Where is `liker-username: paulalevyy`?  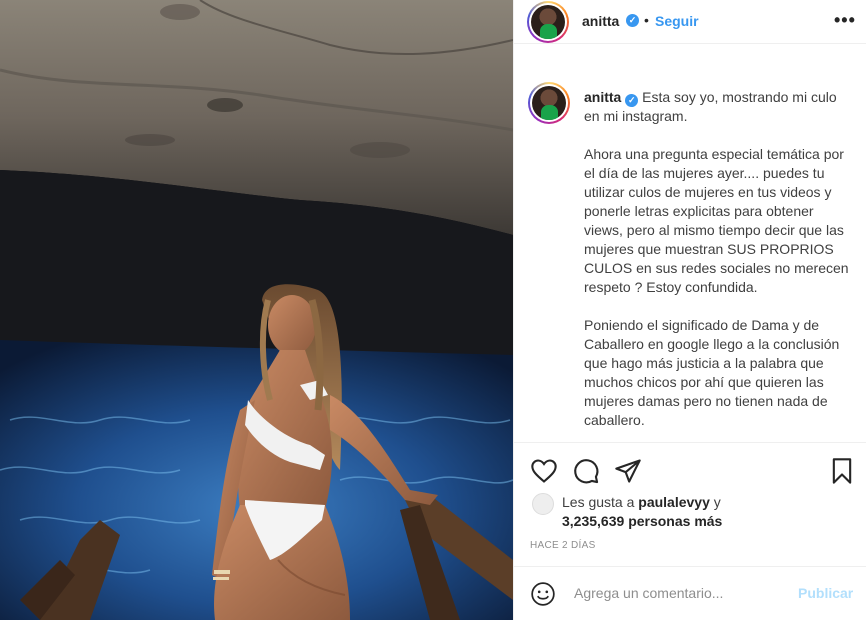 liker-username: paulalevyy is located at coordinates (674, 502).